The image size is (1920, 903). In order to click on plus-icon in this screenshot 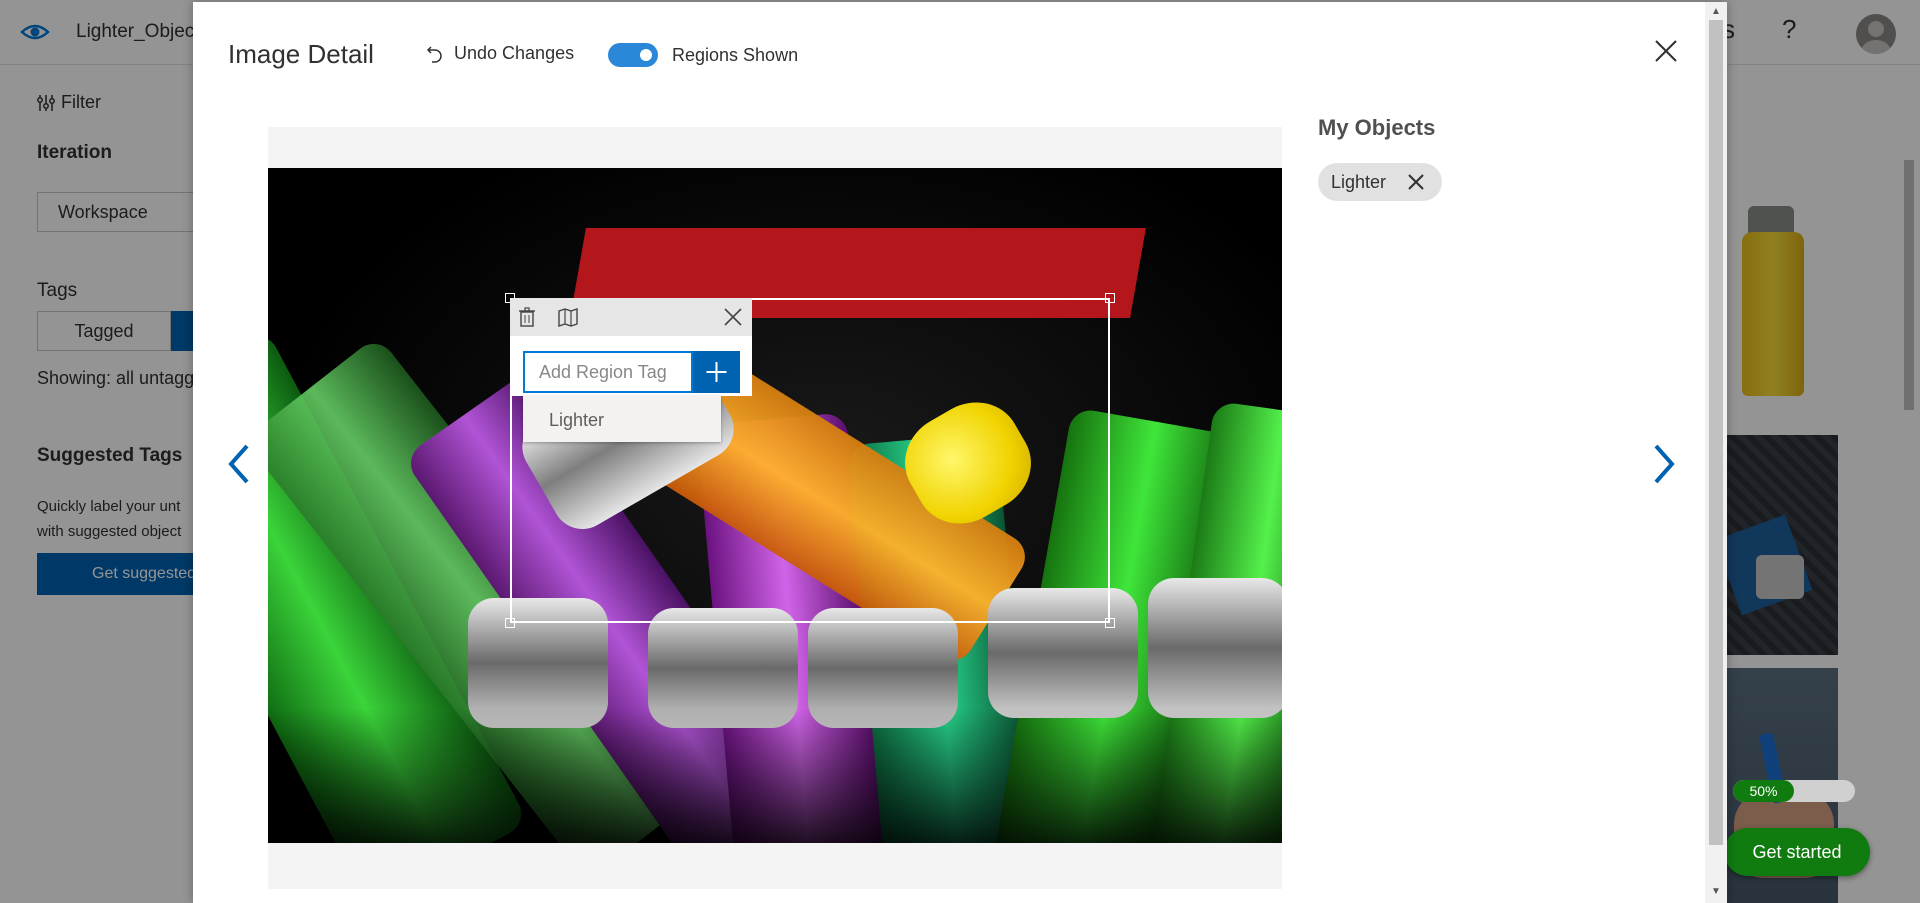, I will do `click(716, 372)`.